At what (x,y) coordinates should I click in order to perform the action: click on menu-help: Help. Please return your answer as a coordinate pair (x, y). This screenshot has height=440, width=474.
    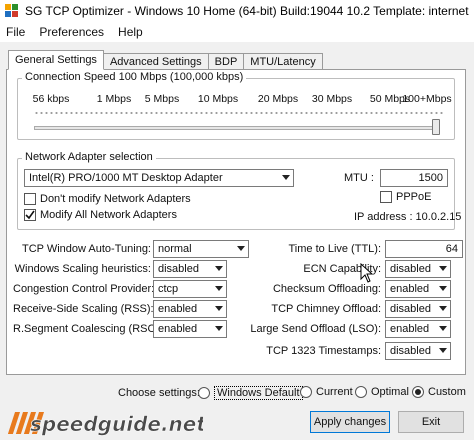
    Looking at the image, I should click on (131, 32).